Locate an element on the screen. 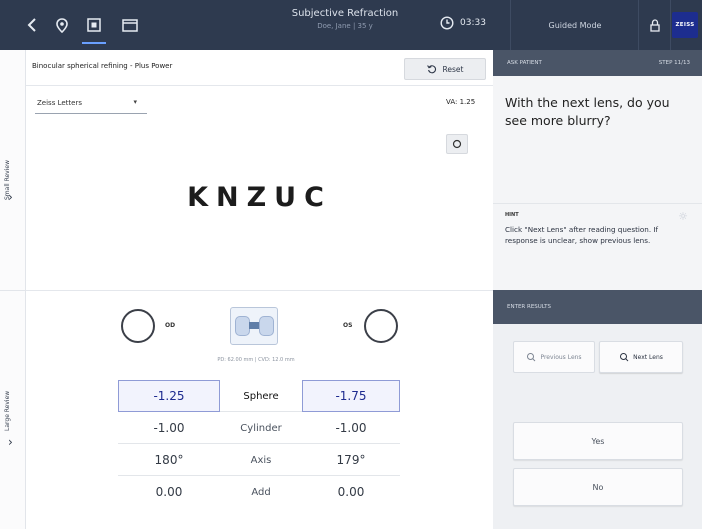 This screenshot has width=702, height=529. binocular-icon is located at coordinates (254, 326).